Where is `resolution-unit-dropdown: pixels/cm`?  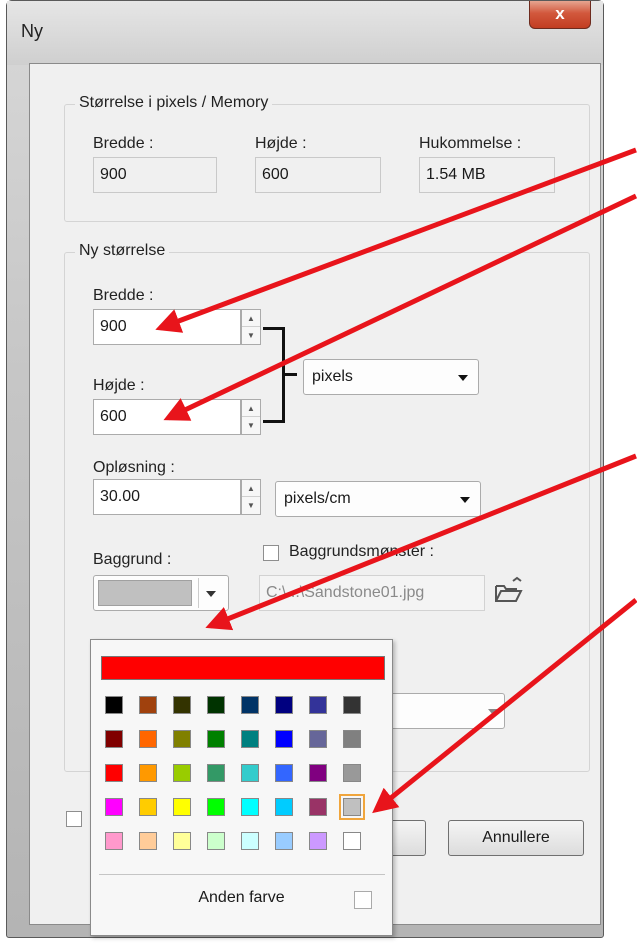
resolution-unit-dropdown: pixels/cm is located at coordinates (378, 499).